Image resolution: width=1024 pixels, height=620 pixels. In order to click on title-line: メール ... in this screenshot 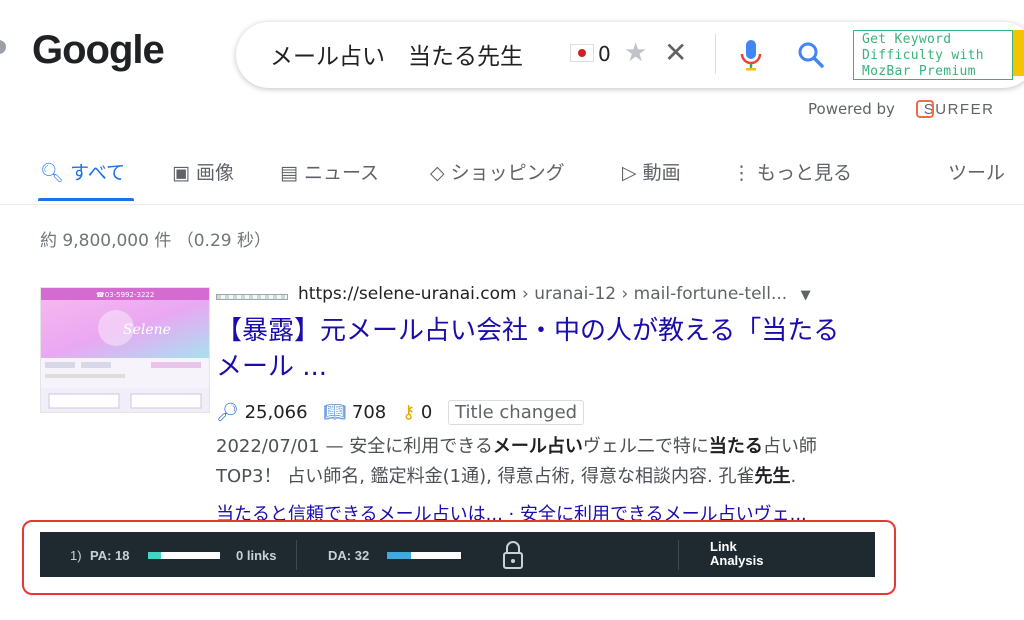, I will do `click(272, 367)`.